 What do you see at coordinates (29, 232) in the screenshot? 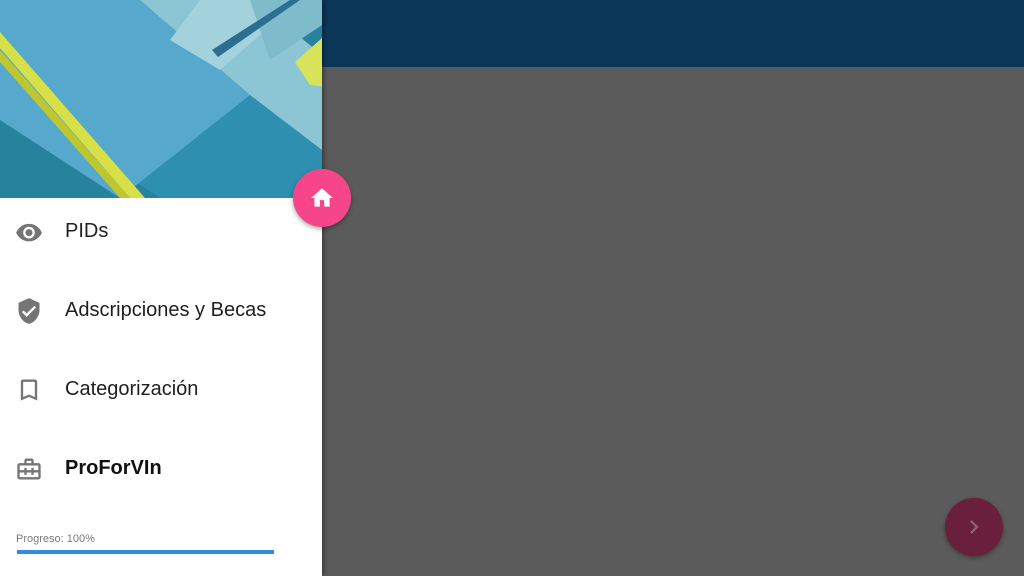
I see `eye-icon` at bounding box center [29, 232].